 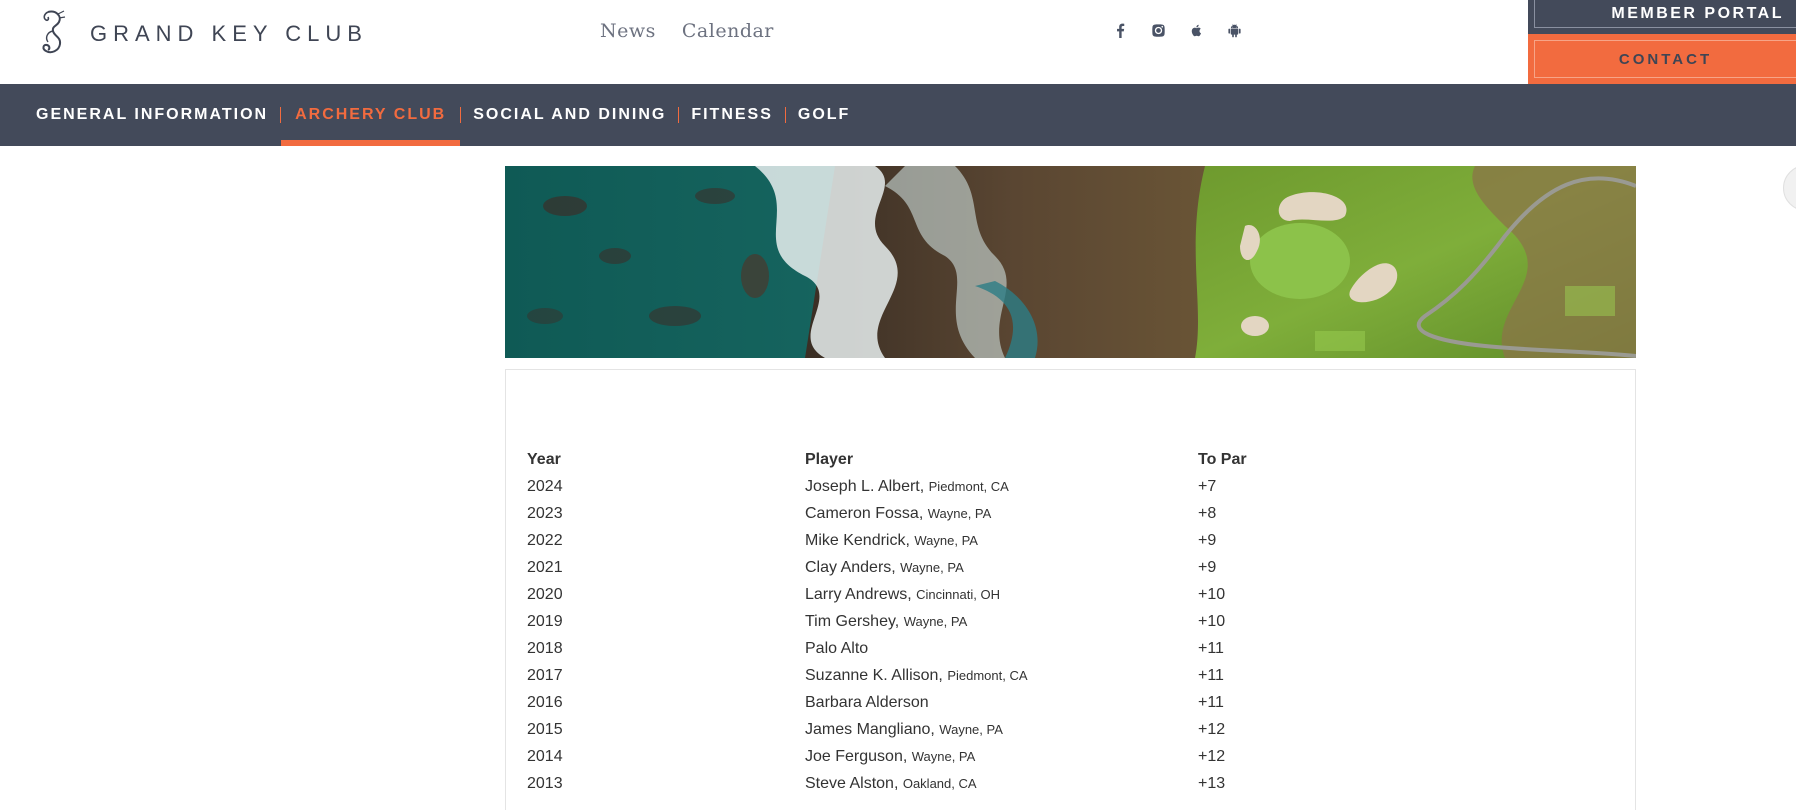 What do you see at coordinates (728, 31) in the screenshot?
I see `calendar-link: Calendar` at bounding box center [728, 31].